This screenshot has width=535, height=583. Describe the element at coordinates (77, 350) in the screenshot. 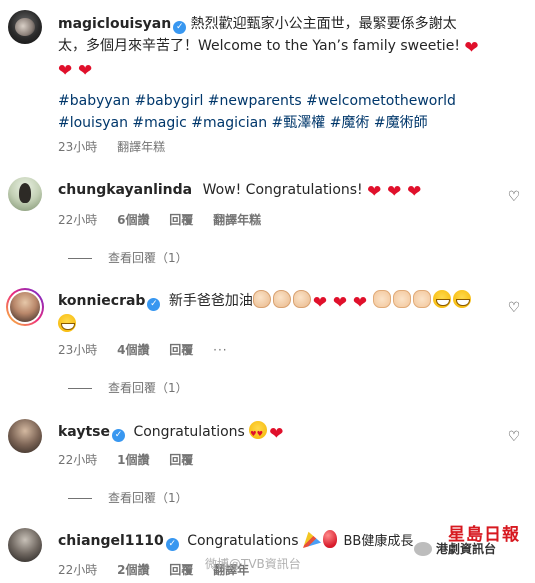

I see `comment-time: 23小時` at that location.